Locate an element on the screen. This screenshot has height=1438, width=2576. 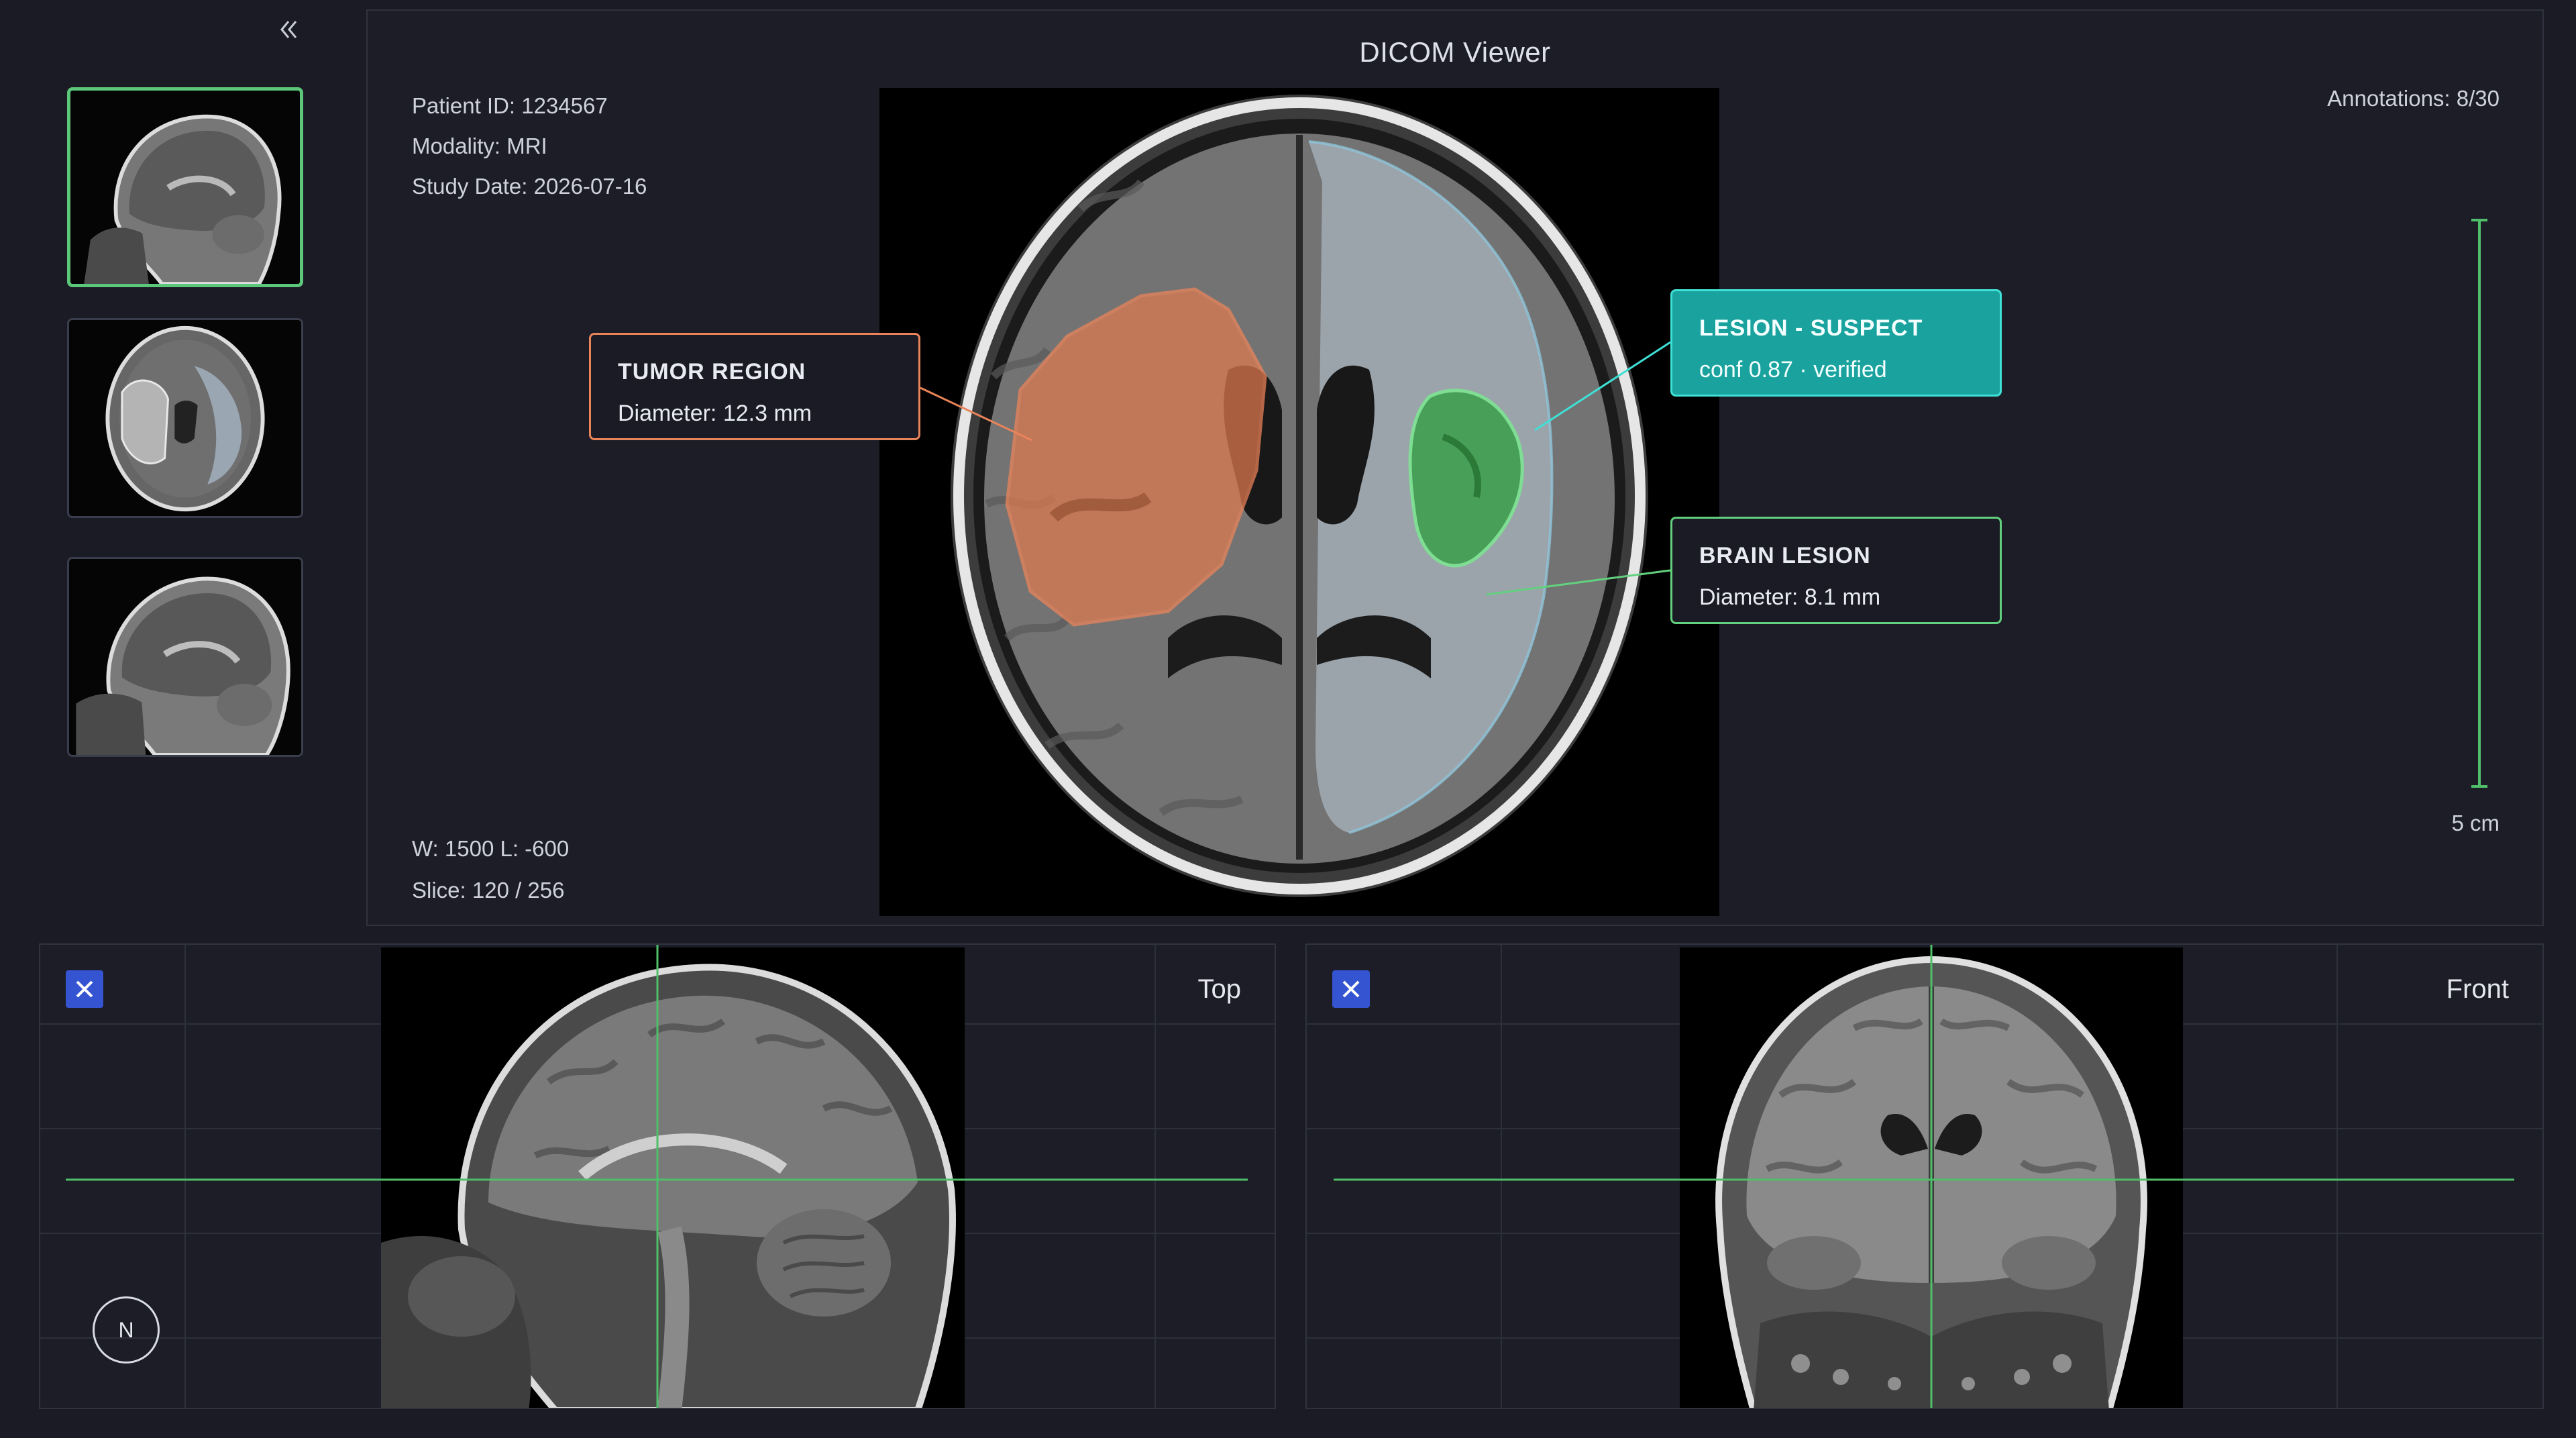
callout-detail: Diameter: 12.3 mm is located at coordinates (715, 413).